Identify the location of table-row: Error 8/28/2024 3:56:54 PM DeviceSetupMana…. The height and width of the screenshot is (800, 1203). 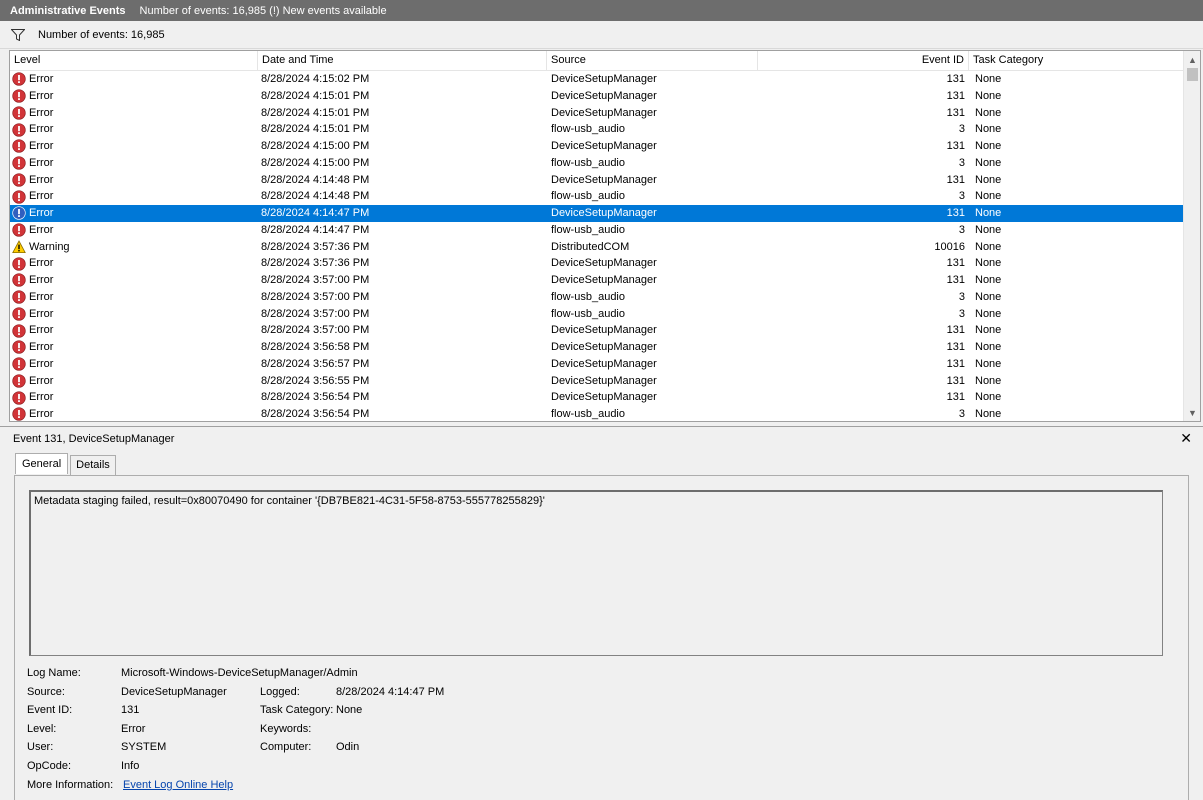
(597, 397).